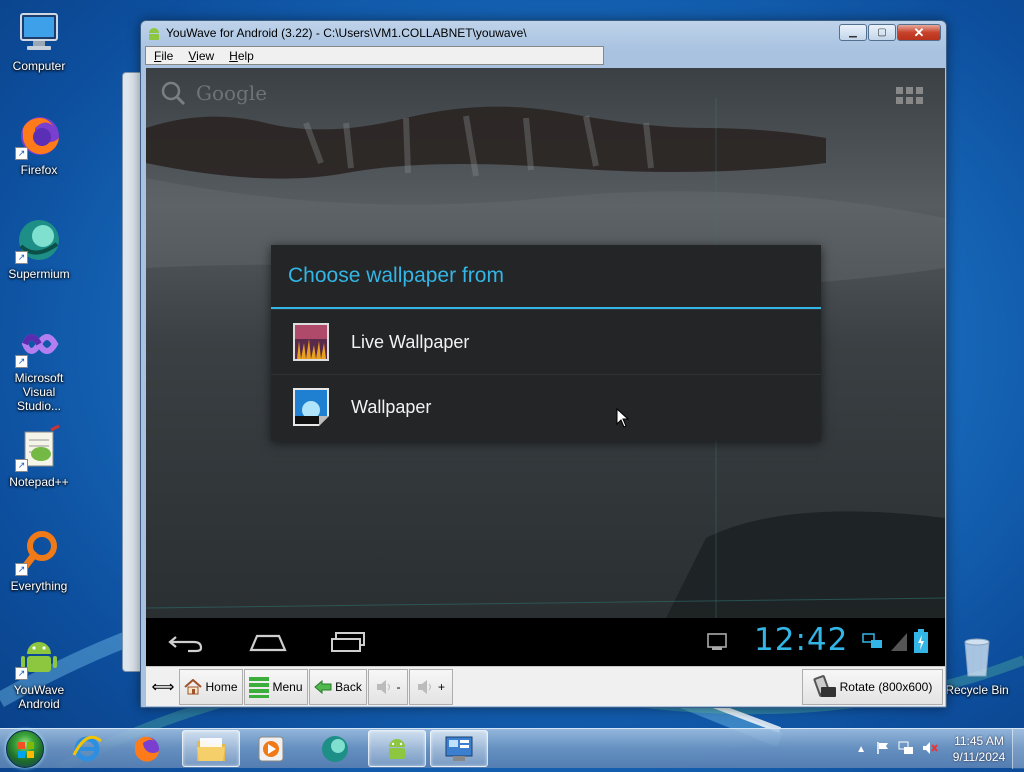 This screenshot has height=772, width=1024. I want to click on google-search-hint: Google, so click(232, 93).